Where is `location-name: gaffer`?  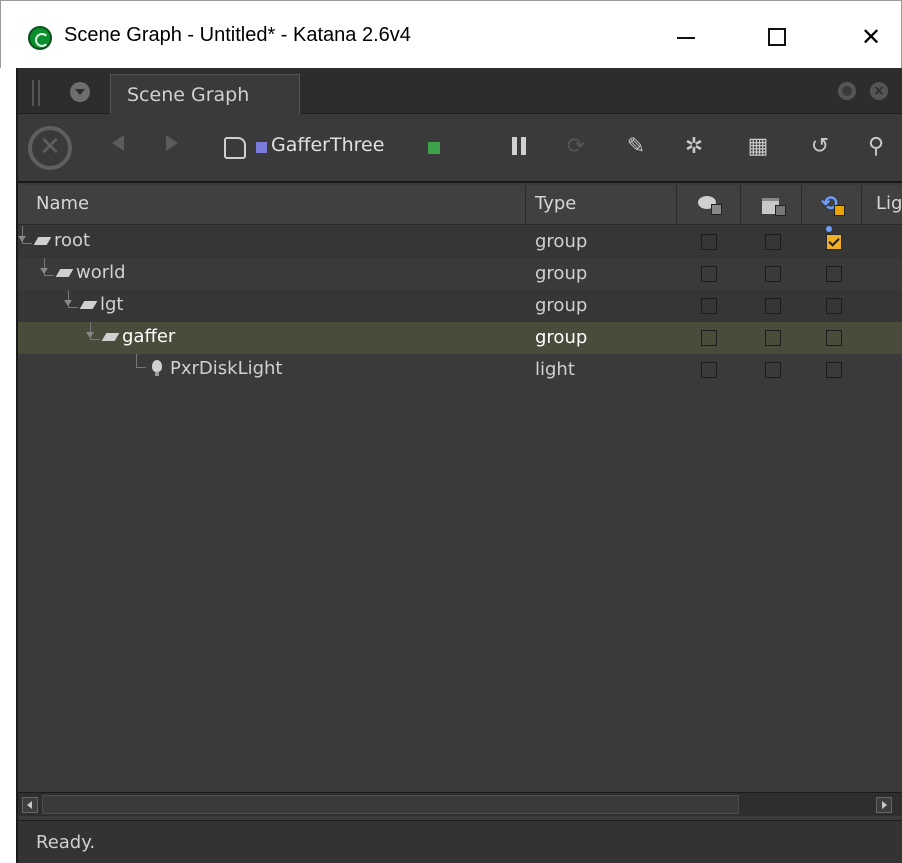 location-name: gaffer is located at coordinates (149, 336).